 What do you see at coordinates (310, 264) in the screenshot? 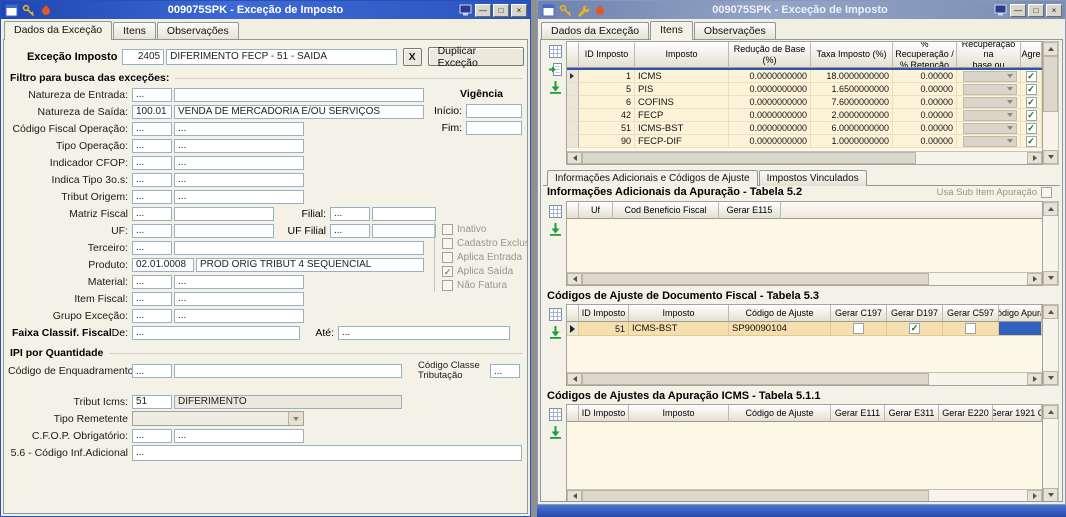
I see `produto-desc-input: PROD ORIG TRIBUT 4 SEQUENCIAL` at bounding box center [310, 264].